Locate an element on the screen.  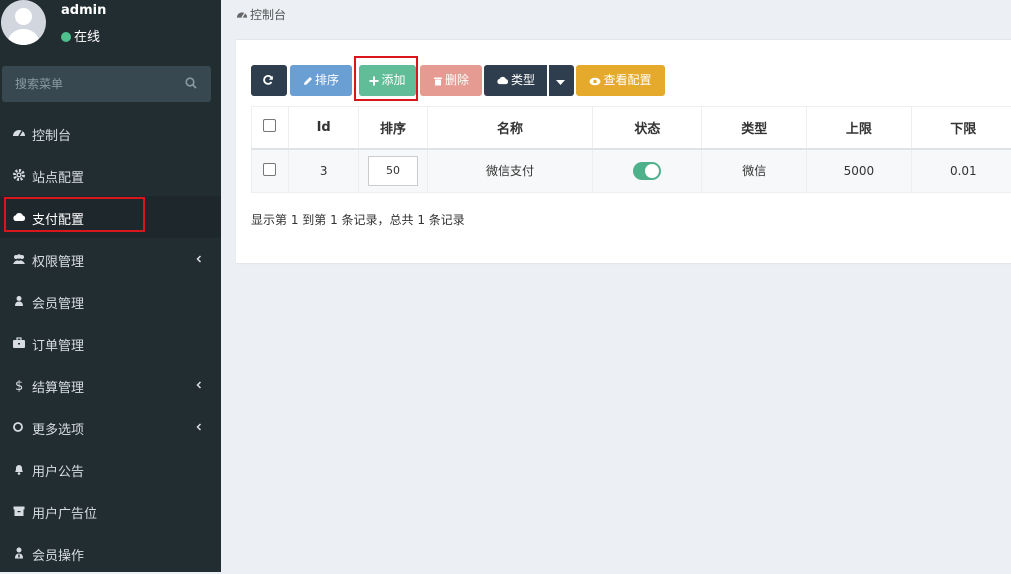
sidebar-item-dashboard: 控制台 is located at coordinates (110, 133).